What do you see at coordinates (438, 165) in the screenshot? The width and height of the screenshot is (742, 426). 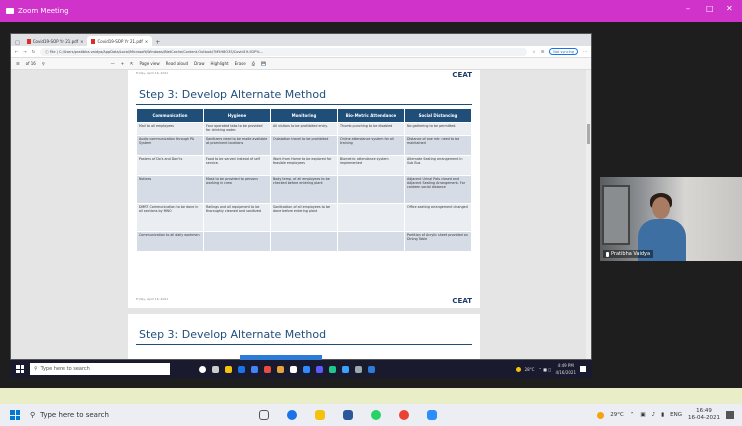 I see `table-cell: Alternate Seating arrangement in Sub Bus` at bounding box center [438, 165].